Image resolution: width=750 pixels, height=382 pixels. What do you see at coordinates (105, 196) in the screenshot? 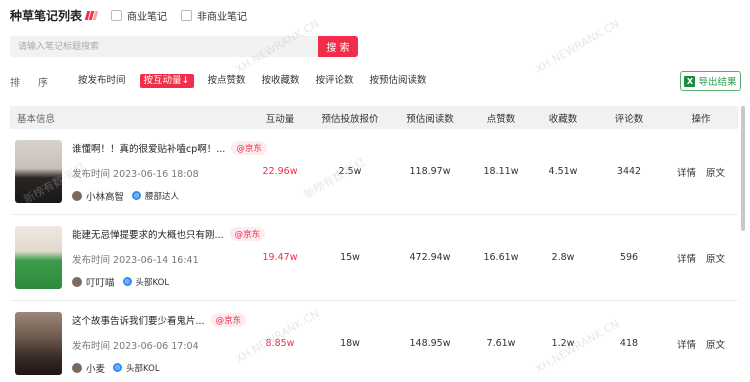
I see `author-name: 小林高智` at bounding box center [105, 196].